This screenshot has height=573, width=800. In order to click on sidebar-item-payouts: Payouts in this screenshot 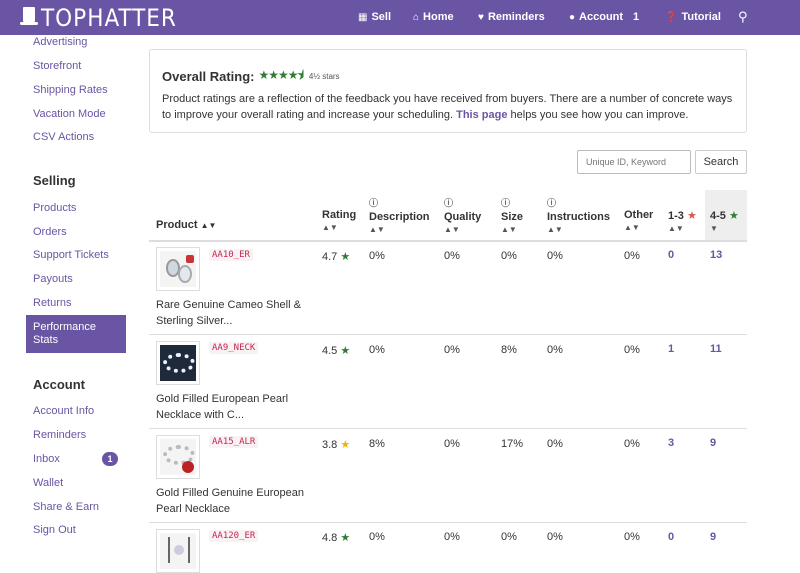, I will do `click(53, 279)`.